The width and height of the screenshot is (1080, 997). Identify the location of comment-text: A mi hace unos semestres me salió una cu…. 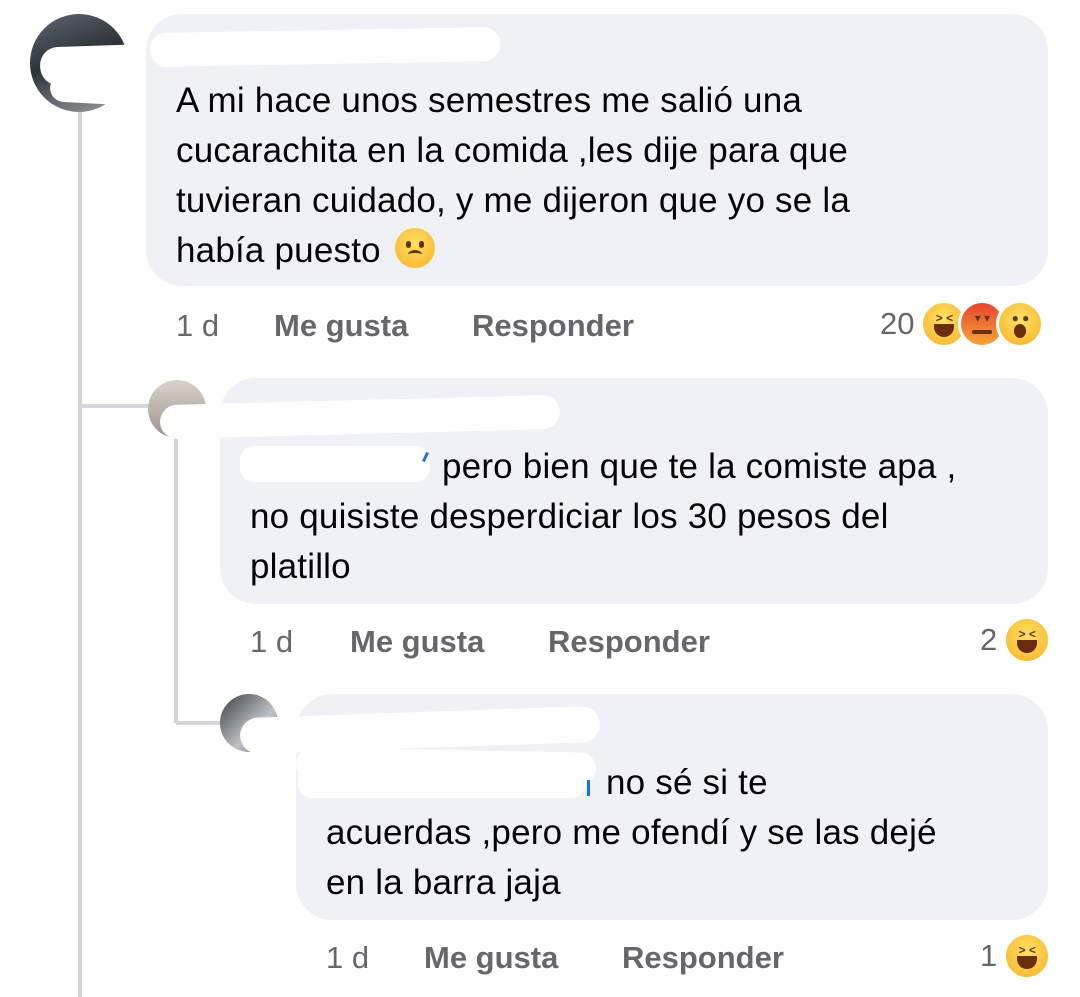
(513, 175).